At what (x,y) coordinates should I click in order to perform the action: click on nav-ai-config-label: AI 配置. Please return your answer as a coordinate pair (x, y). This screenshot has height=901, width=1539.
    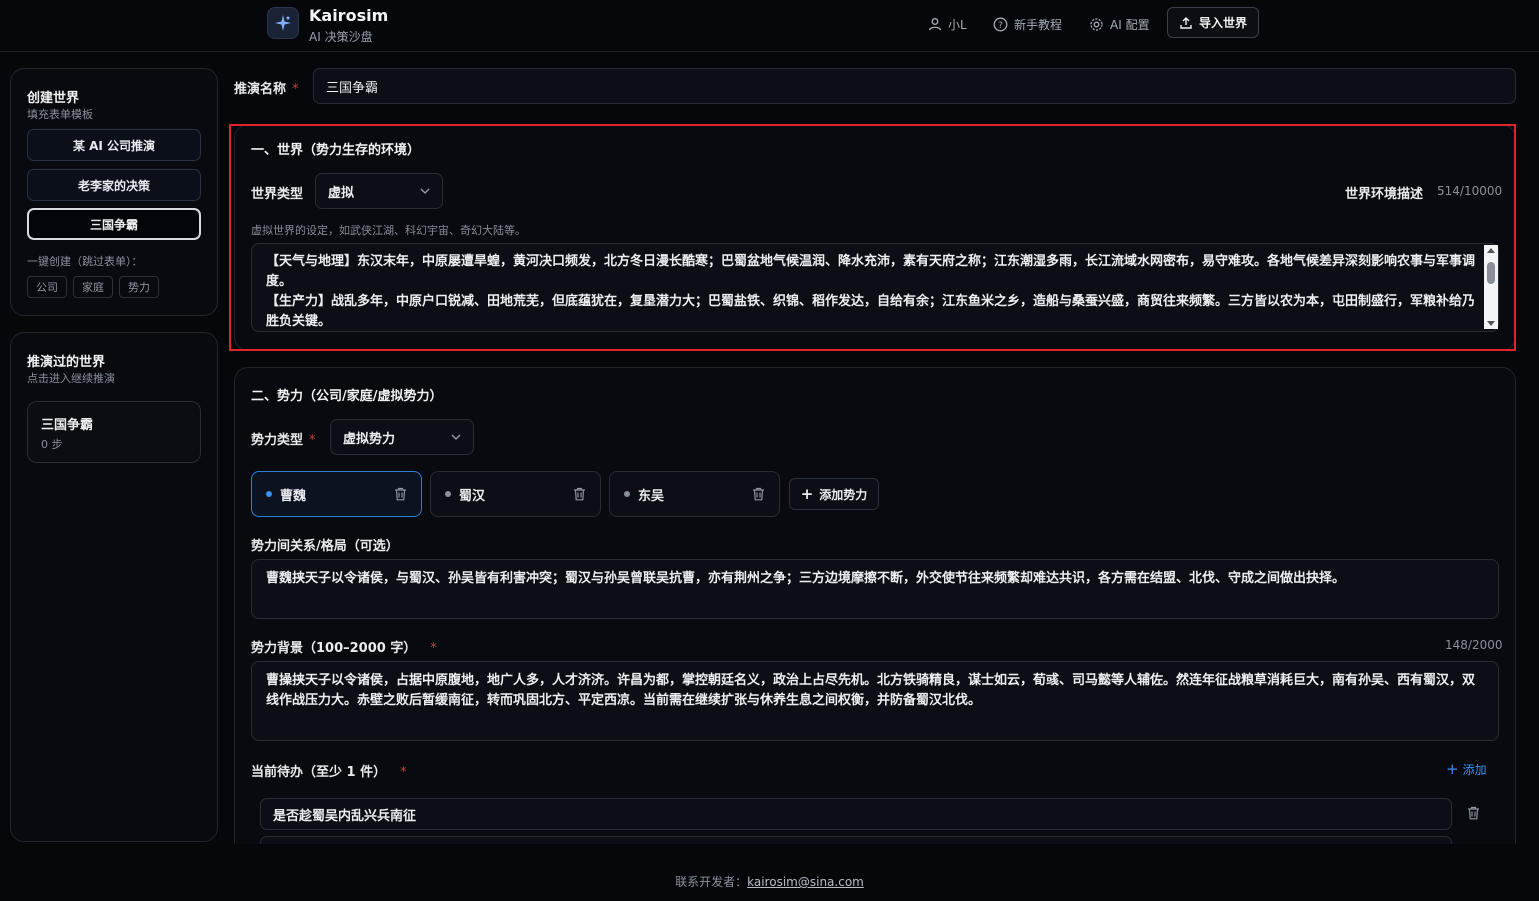
    Looking at the image, I should click on (1130, 24).